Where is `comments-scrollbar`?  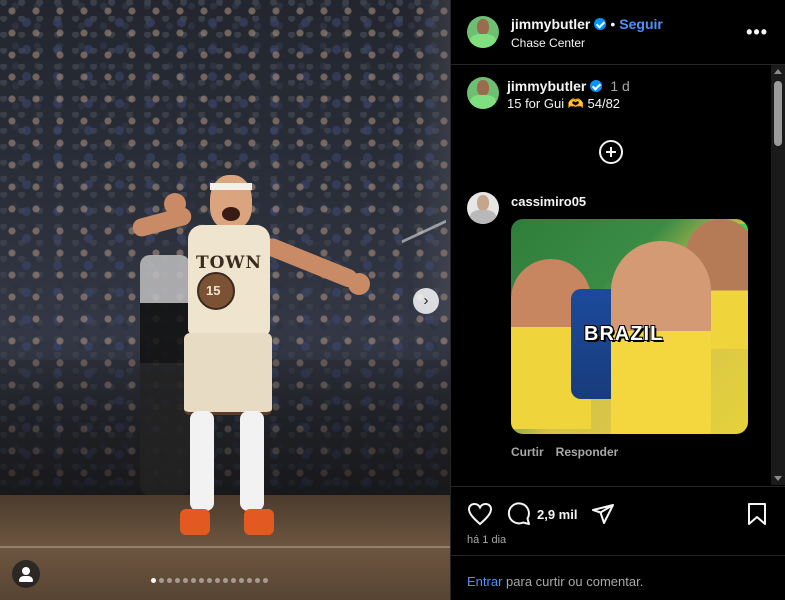
comments-scrollbar is located at coordinates (778, 275).